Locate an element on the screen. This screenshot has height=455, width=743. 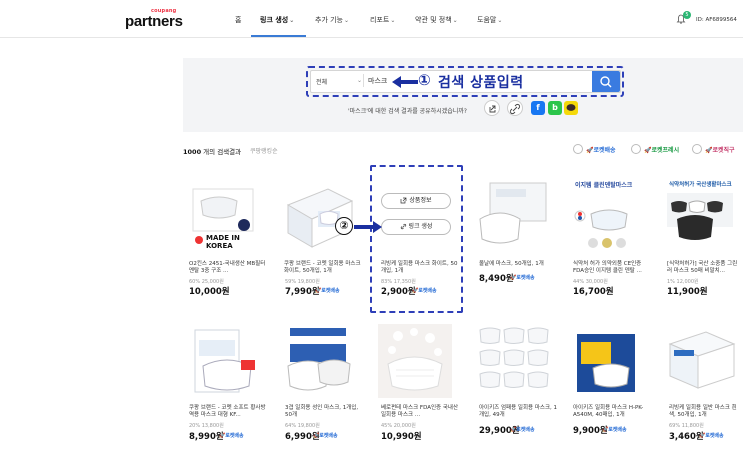
result-count: 1000 개의 검색결과 is located at coordinates (212, 152).